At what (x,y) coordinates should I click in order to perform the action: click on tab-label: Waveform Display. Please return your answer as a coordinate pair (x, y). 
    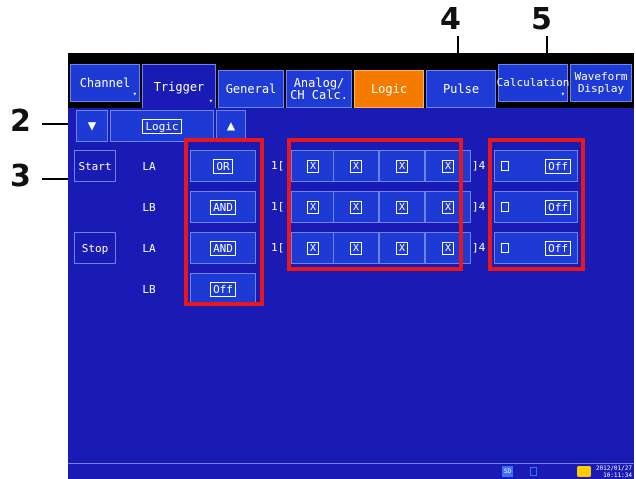
    Looking at the image, I should click on (601, 82).